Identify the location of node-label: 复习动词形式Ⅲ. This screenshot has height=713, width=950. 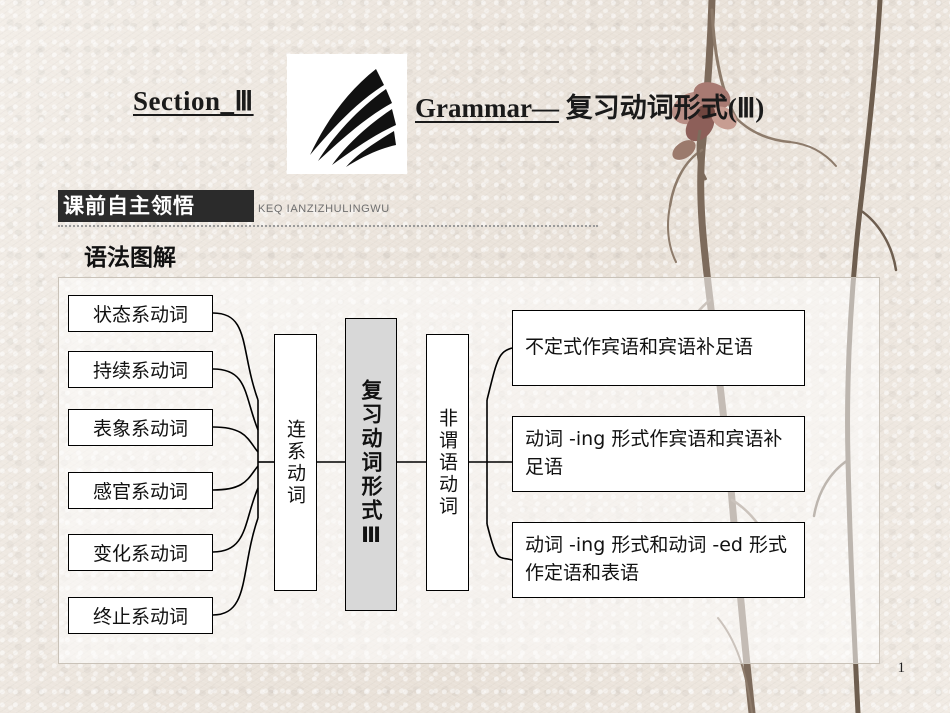
(371, 464).